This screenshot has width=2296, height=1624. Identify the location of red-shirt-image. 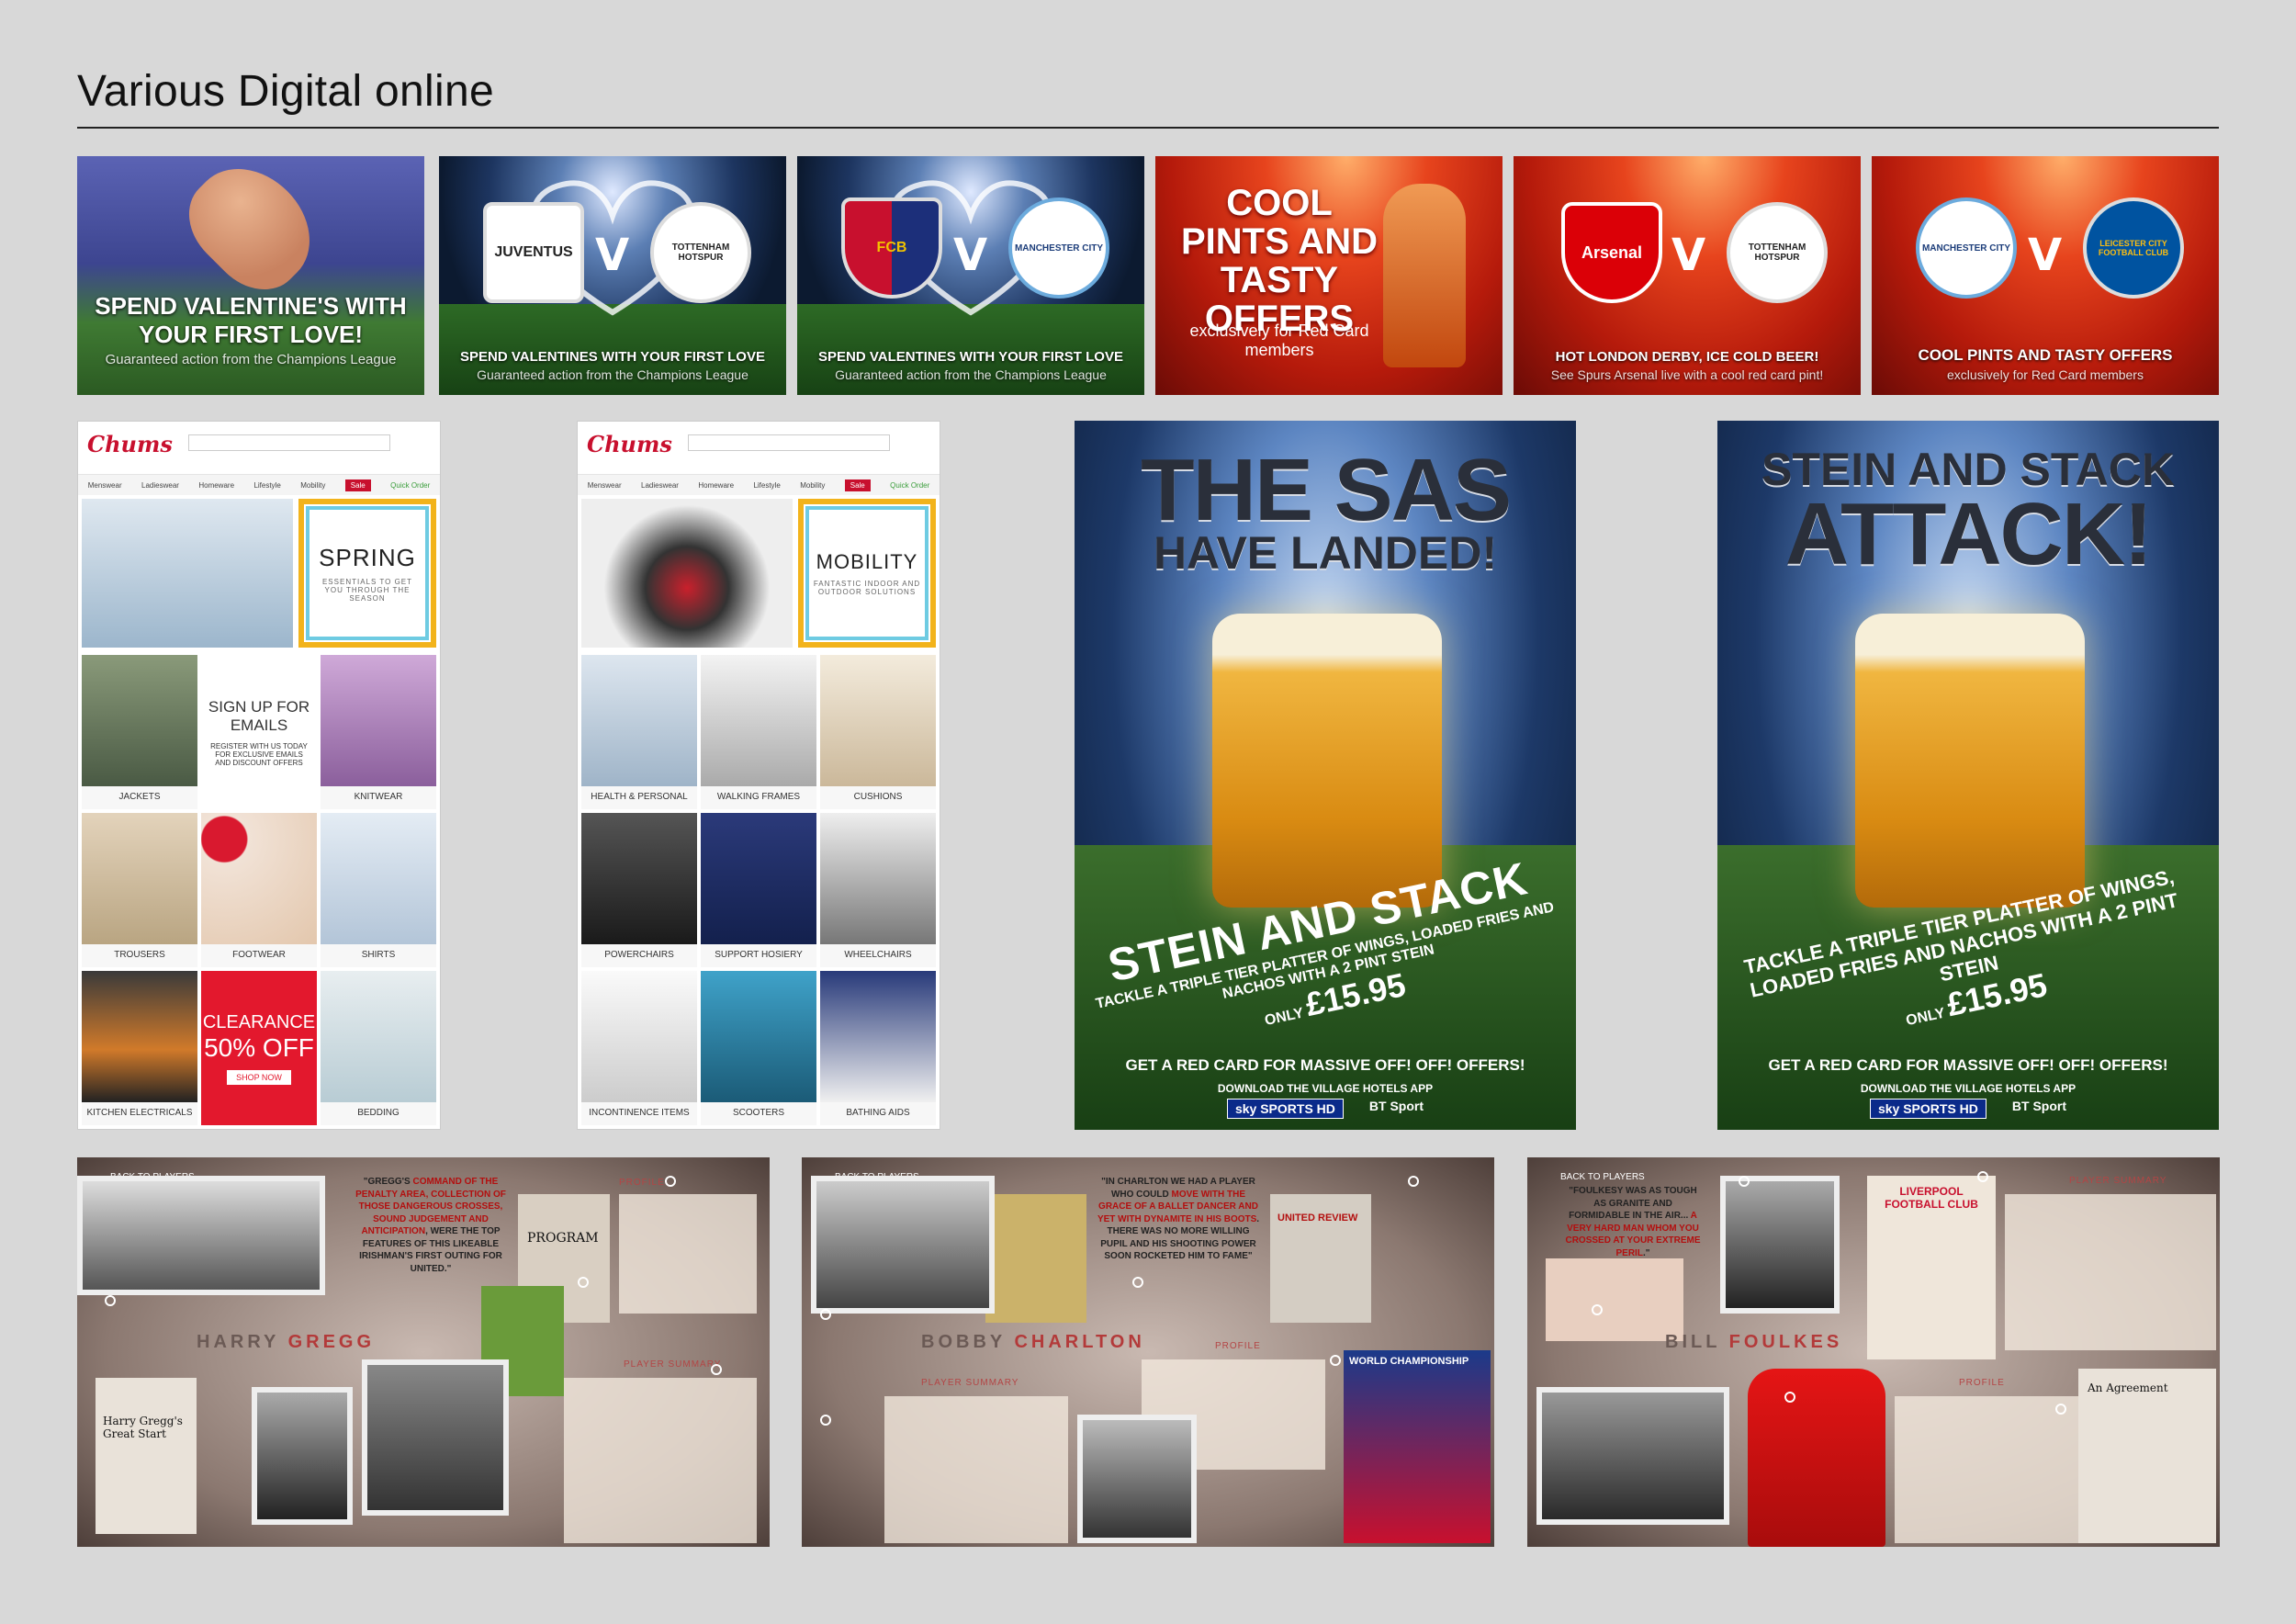
(1816, 1458).